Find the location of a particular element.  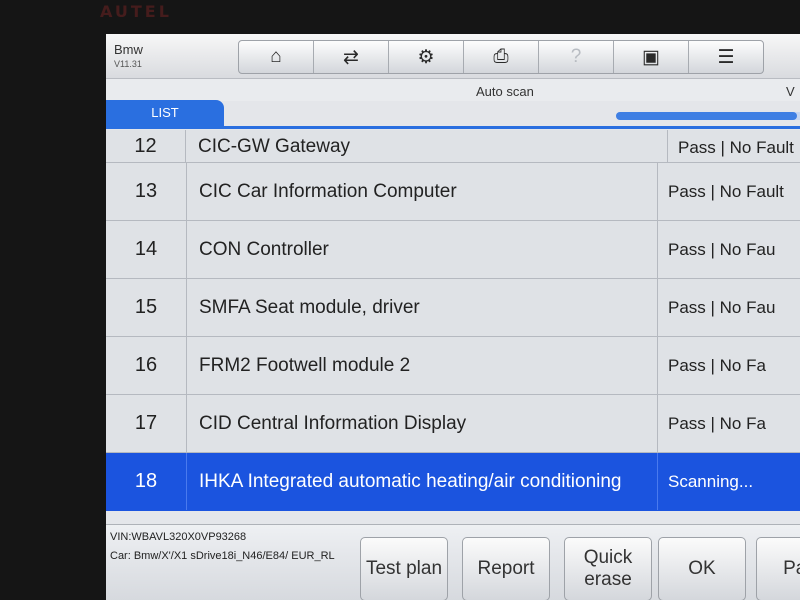

help-icon: ? is located at coordinates (576, 56).